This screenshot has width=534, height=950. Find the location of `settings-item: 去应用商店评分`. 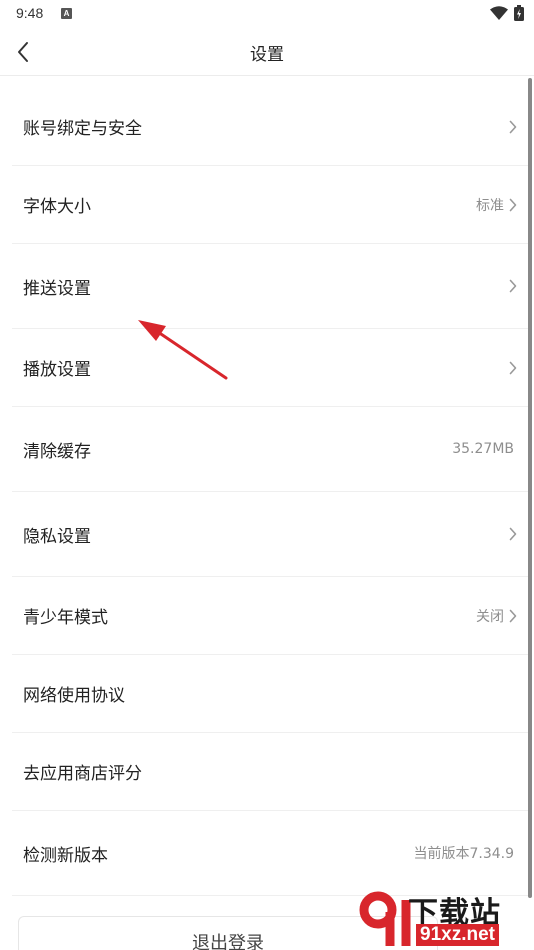

settings-item: 去应用商店评分 is located at coordinates (270, 772).